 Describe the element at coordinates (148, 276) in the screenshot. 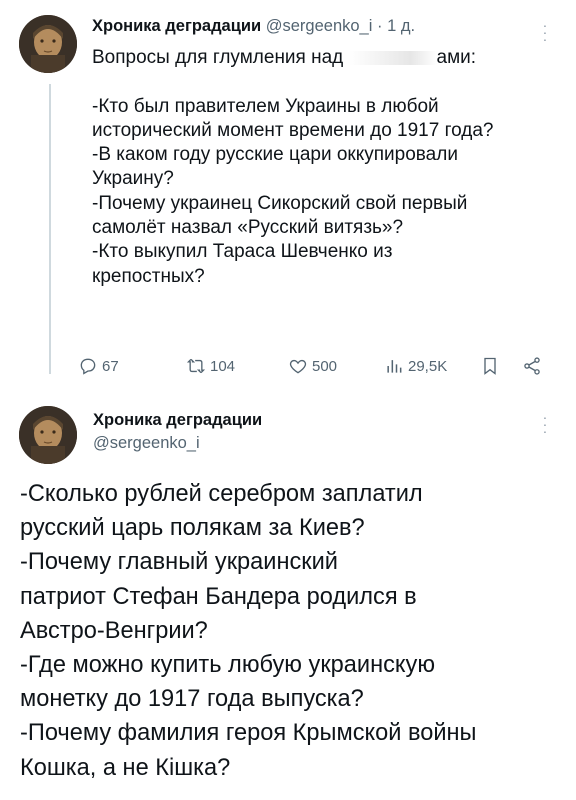

I see `text-line: крепостных?` at that location.